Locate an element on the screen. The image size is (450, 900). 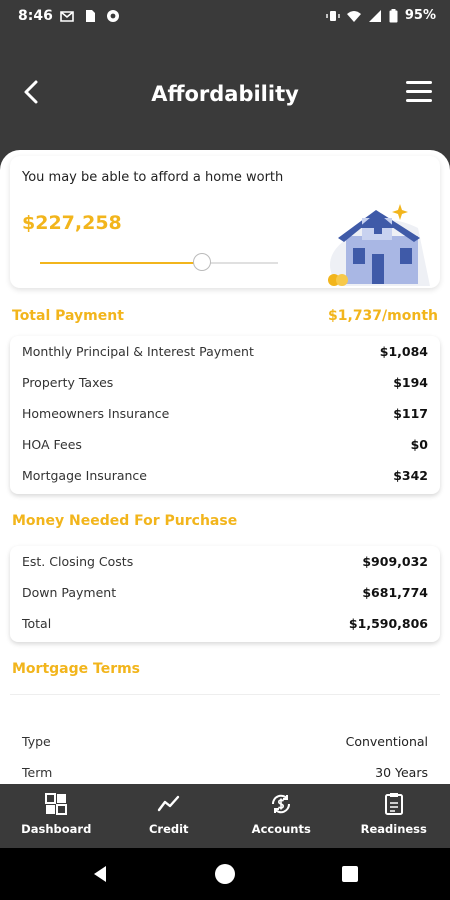
payment-row-value: $0 is located at coordinates (419, 444).